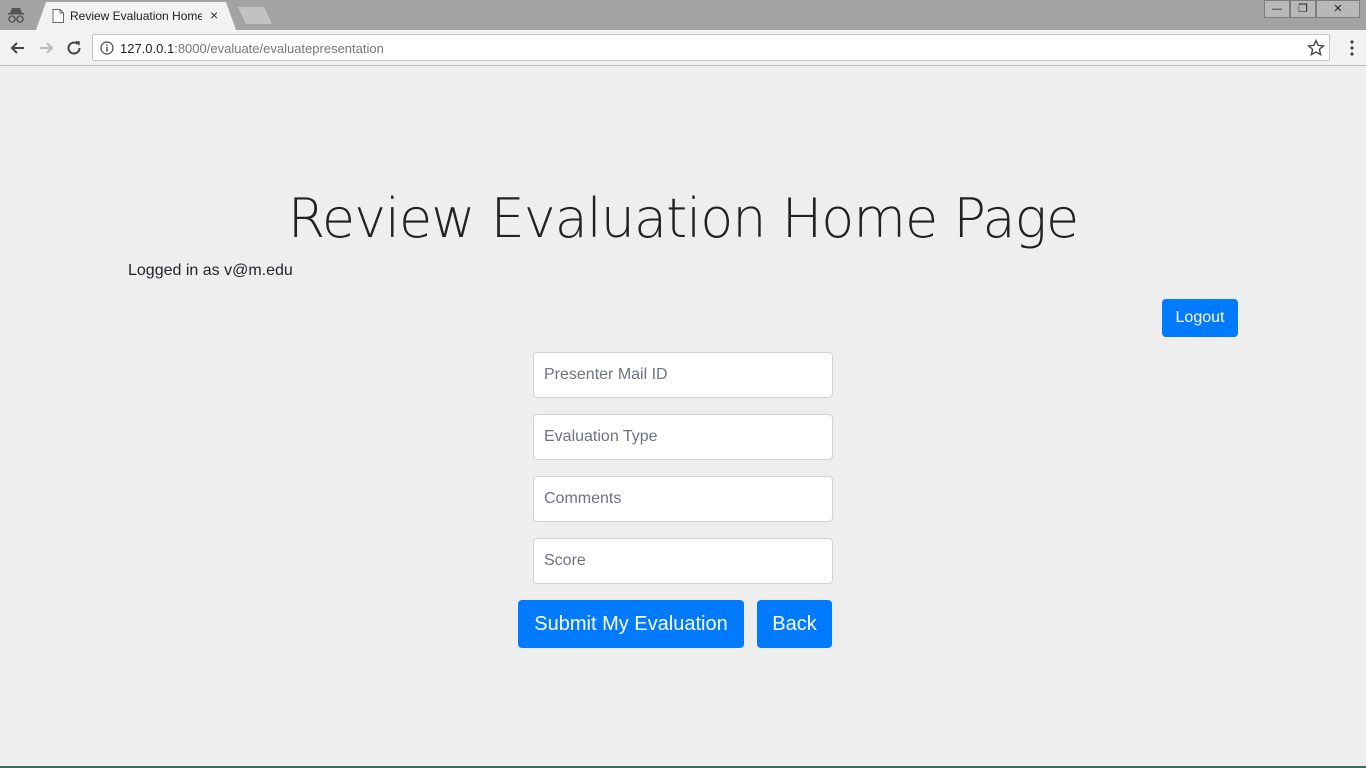  Describe the element at coordinates (210, 270) in the screenshot. I see `logged-in-text: Logged in as v@m.edu` at that location.